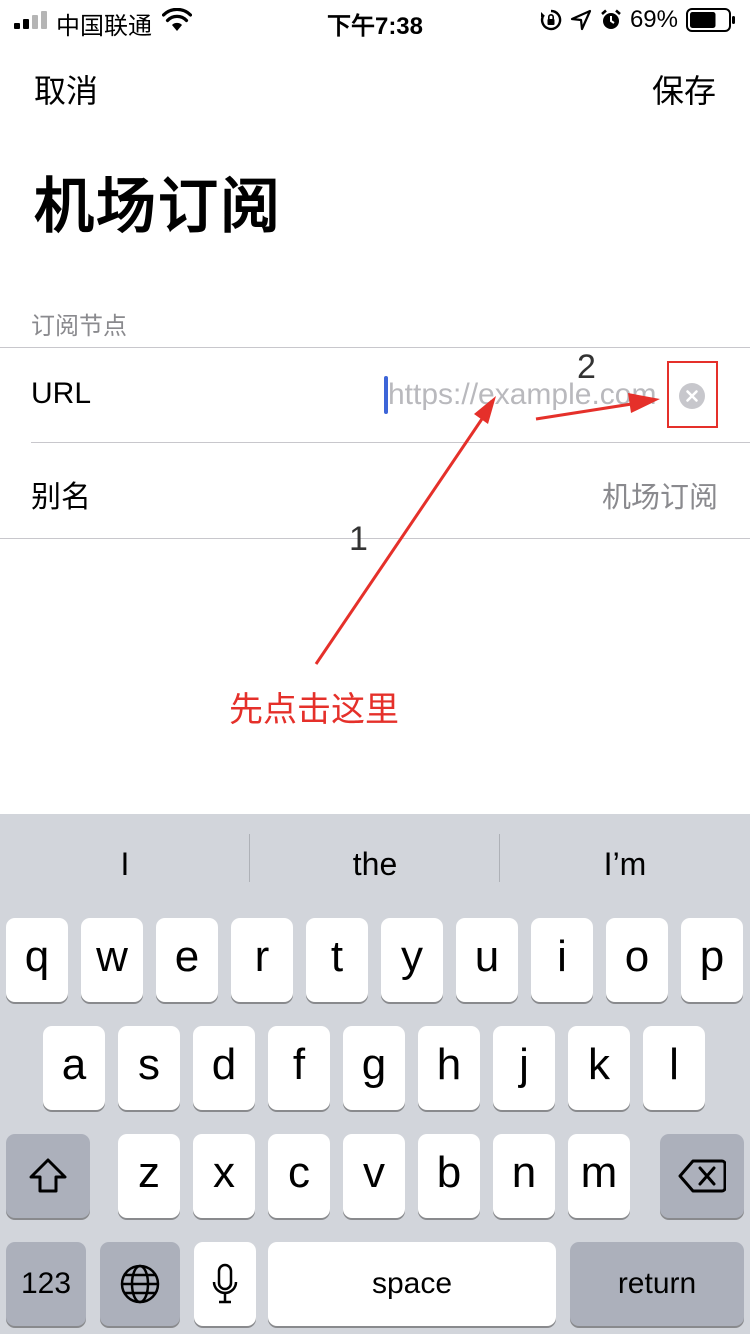 The height and width of the screenshot is (1334, 750). I want to click on key-z: z, so click(149, 1176).